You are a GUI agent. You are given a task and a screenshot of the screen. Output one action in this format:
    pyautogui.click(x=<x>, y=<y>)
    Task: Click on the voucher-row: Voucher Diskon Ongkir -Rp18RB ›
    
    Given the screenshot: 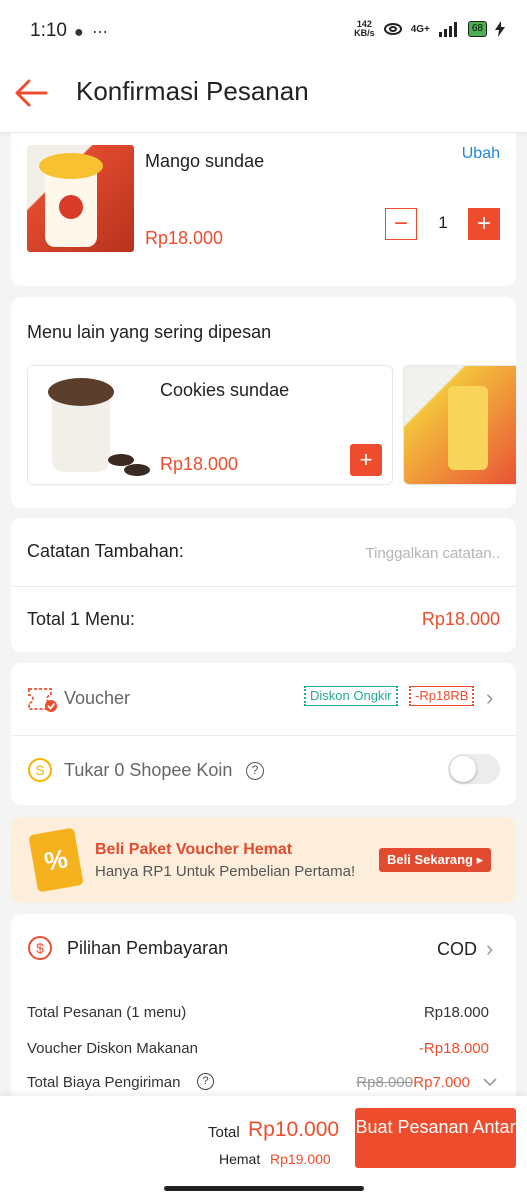 What is the action you would take?
    pyautogui.click(x=263, y=699)
    